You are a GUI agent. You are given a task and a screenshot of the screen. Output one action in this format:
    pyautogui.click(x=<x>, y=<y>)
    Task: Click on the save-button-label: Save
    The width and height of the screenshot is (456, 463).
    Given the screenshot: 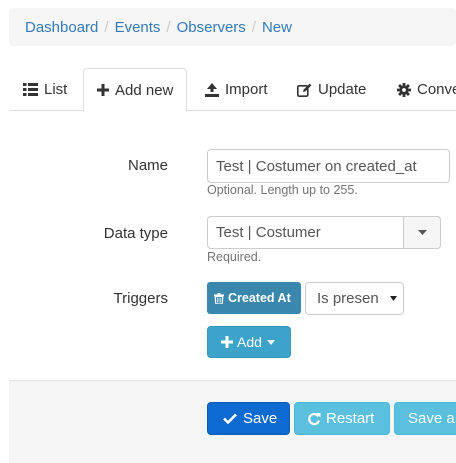 What is the action you would take?
    pyautogui.click(x=260, y=418)
    